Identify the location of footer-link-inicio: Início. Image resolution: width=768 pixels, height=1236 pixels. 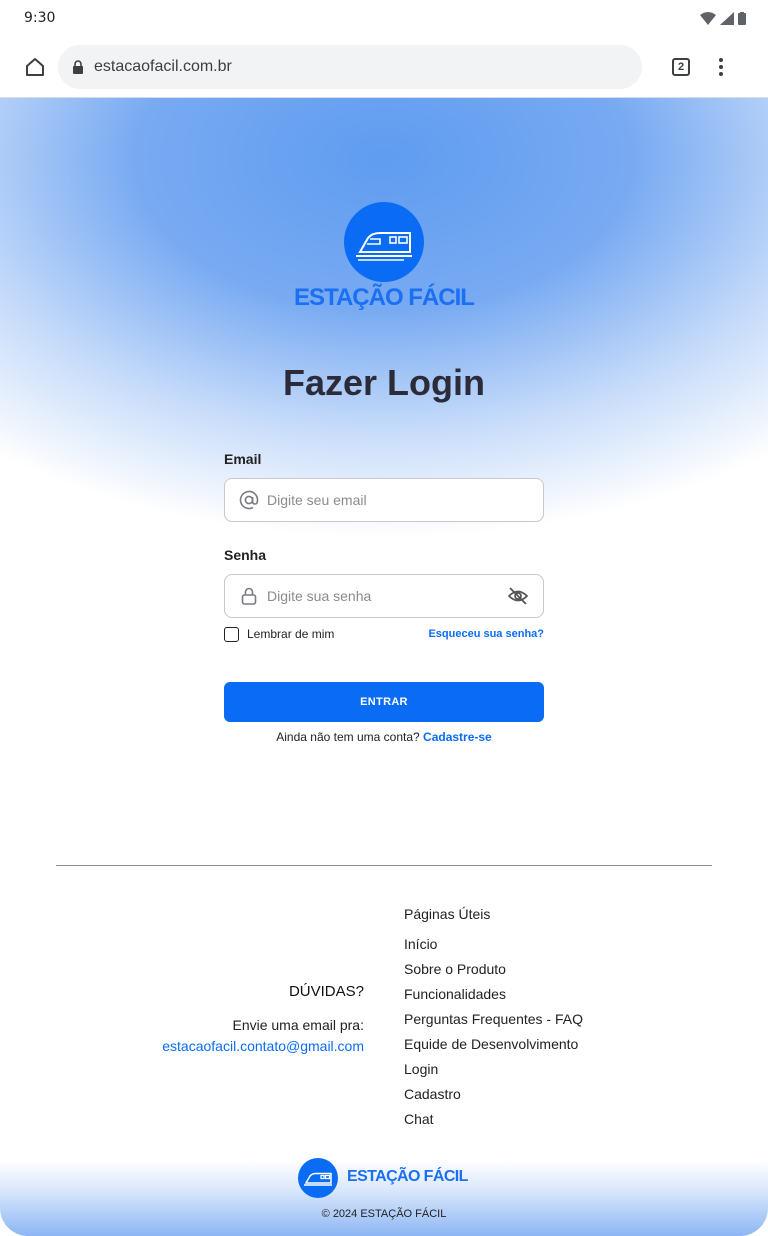
(493, 948).